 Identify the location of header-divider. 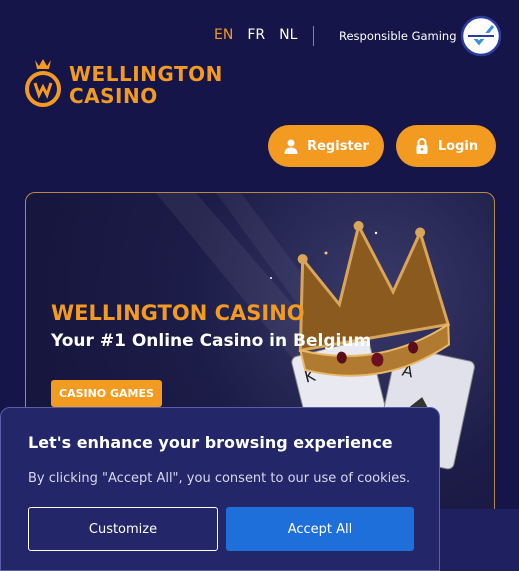
(313, 36).